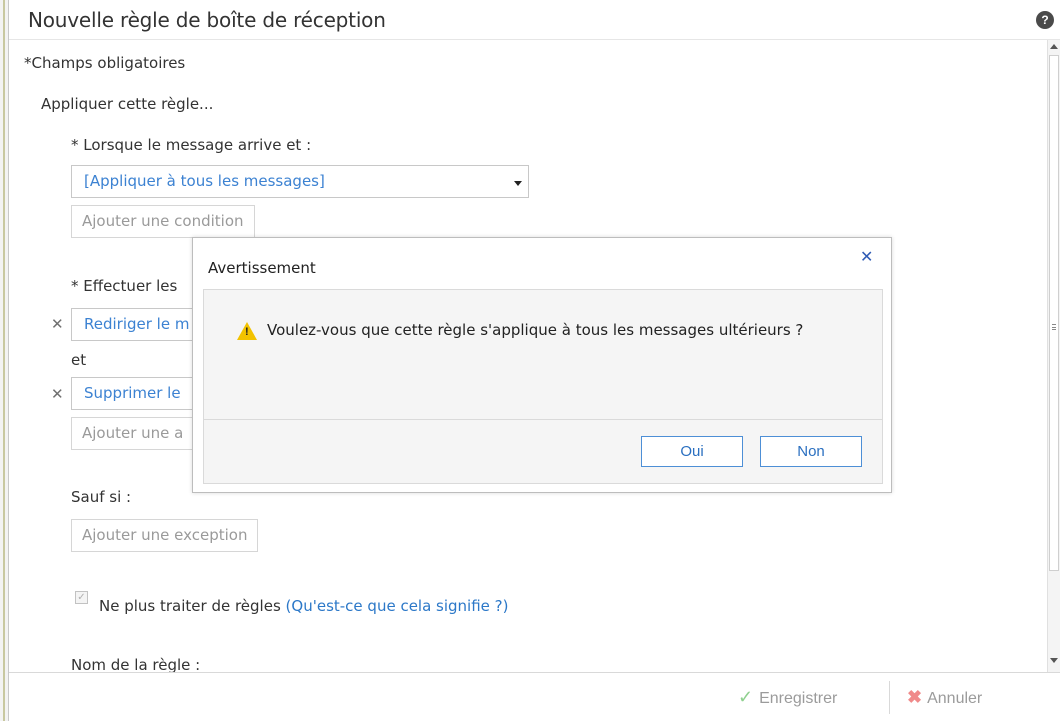  I want to click on action-2-dropdown: Supprimer le, so click(141, 393).